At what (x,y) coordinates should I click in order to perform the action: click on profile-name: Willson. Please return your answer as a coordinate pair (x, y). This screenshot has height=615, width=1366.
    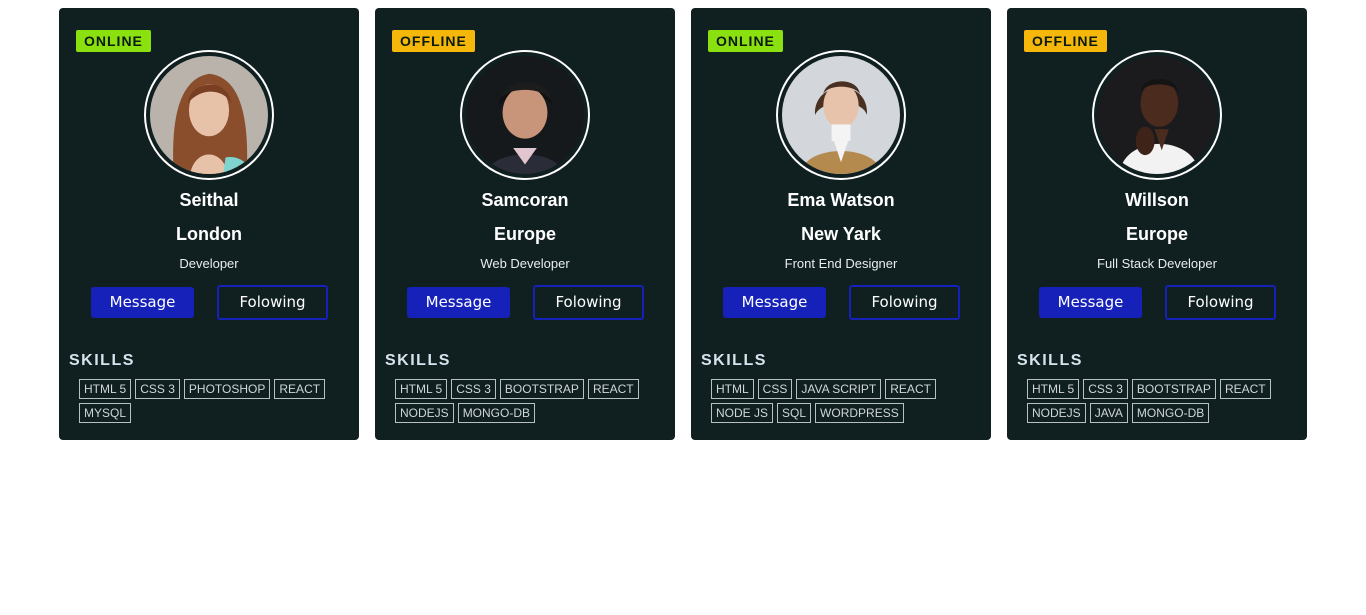
    Looking at the image, I should click on (1157, 200).